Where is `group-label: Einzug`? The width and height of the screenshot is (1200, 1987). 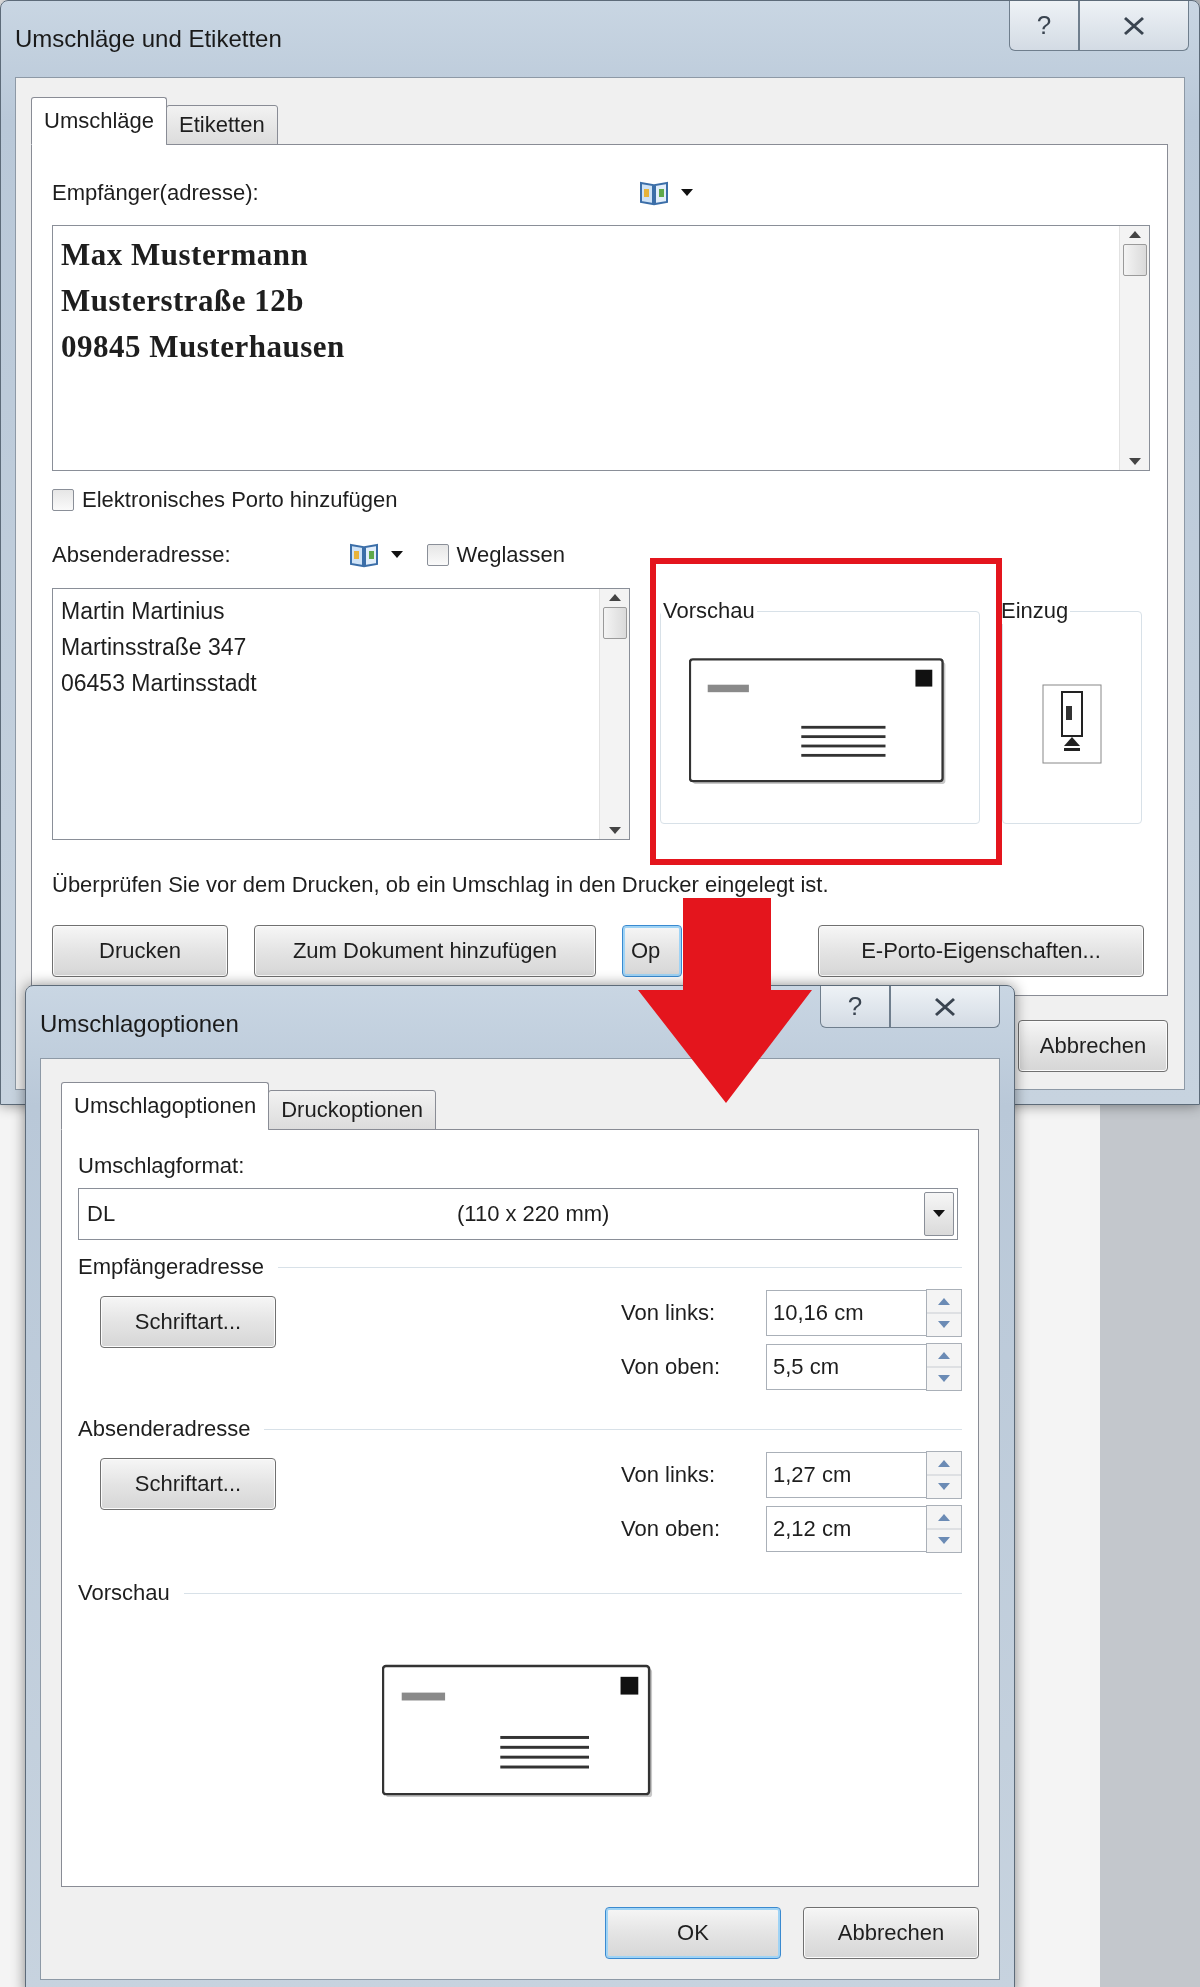 group-label: Einzug is located at coordinates (1035, 611).